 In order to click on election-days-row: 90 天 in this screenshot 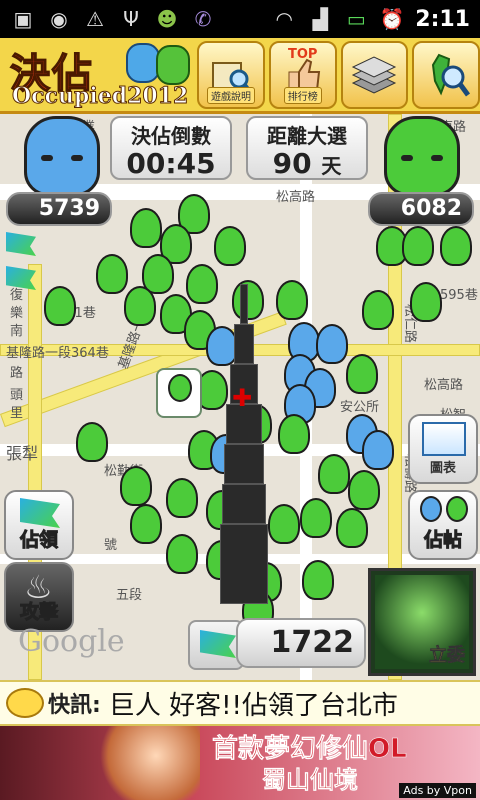, I will do `click(307, 165)`.